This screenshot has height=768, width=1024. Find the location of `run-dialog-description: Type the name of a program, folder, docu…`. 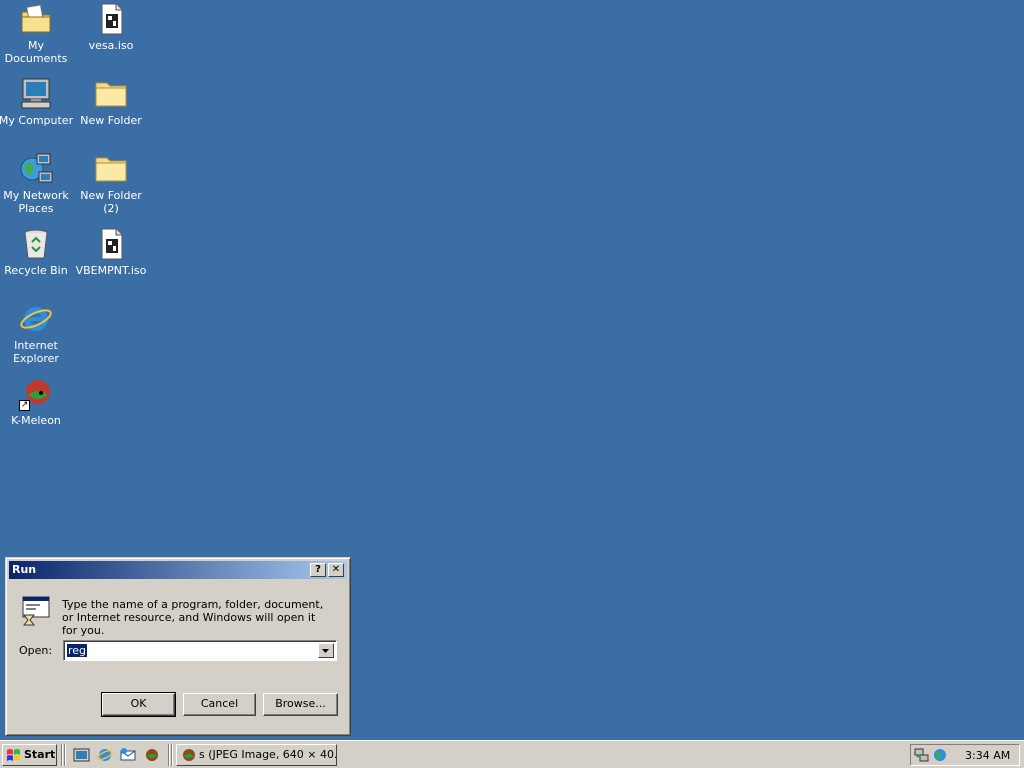

run-dialog-description: Type the name of a program, folder, docu… is located at coordinates (193, 617).